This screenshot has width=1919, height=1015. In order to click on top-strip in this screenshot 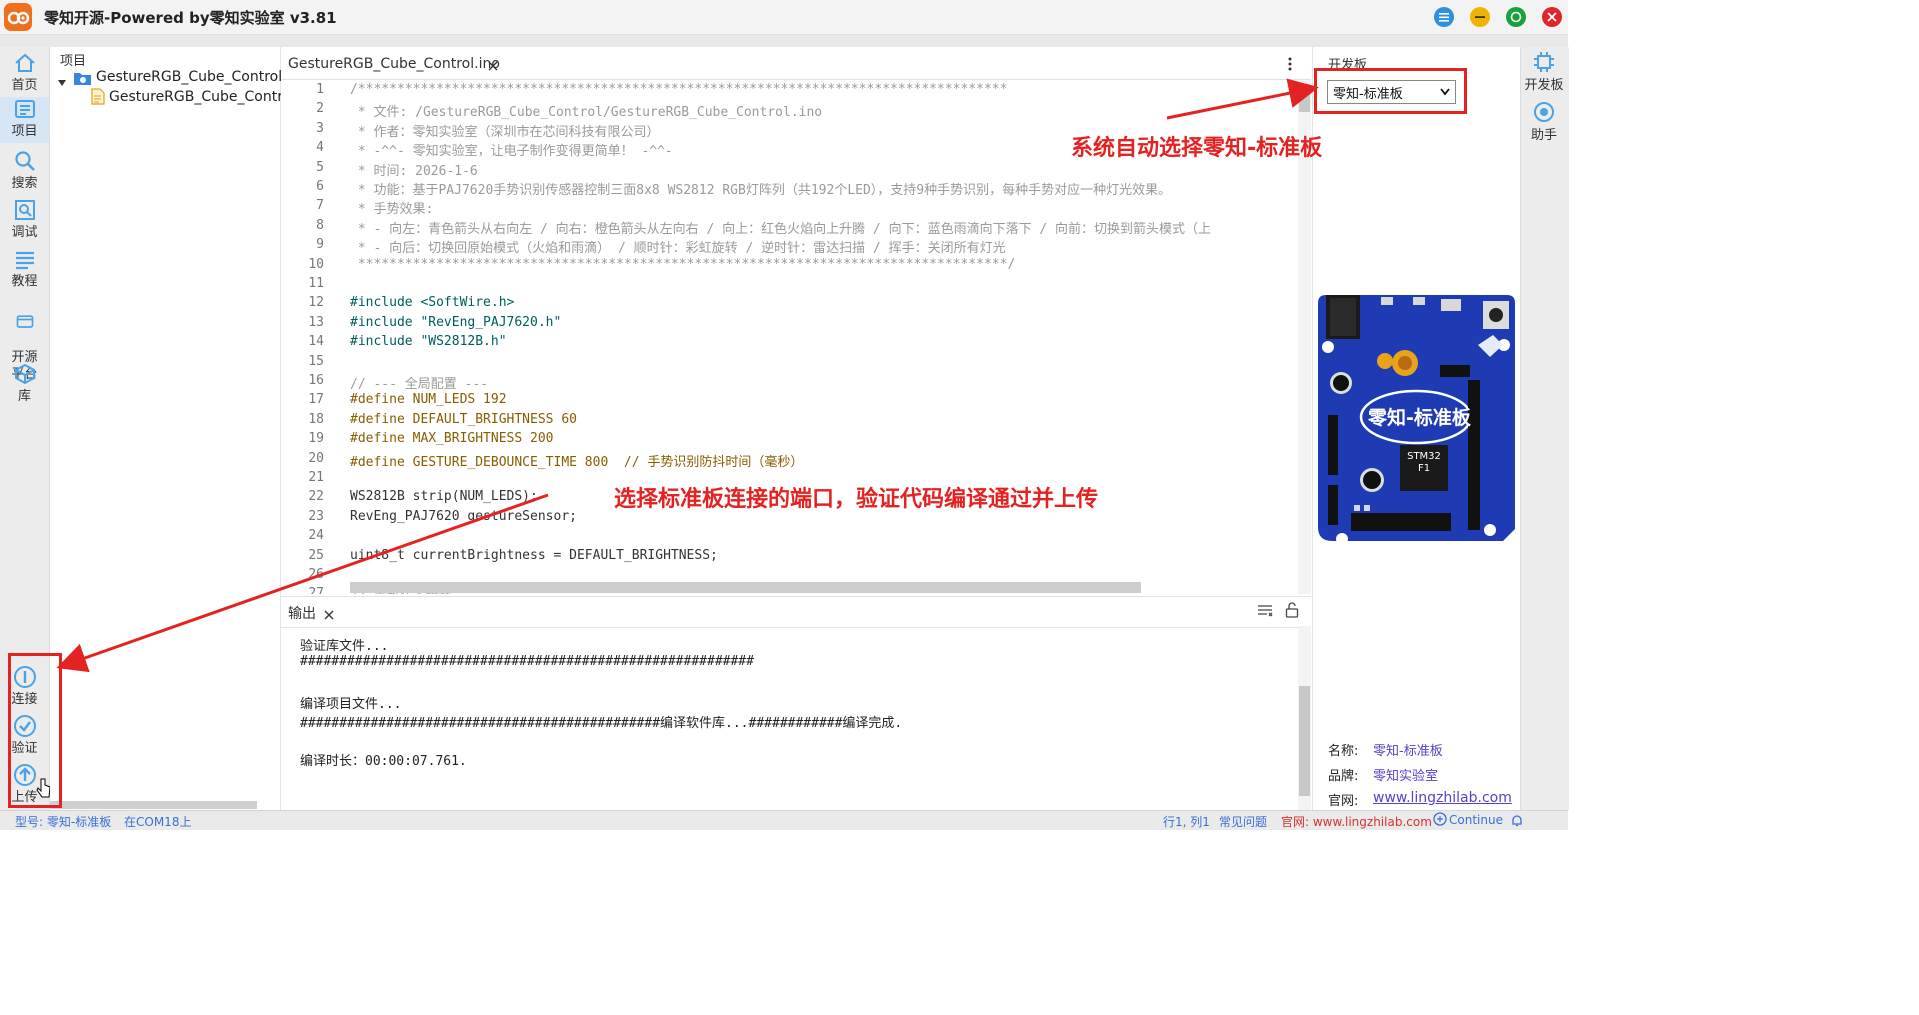, I will do `click(784, 41)`.